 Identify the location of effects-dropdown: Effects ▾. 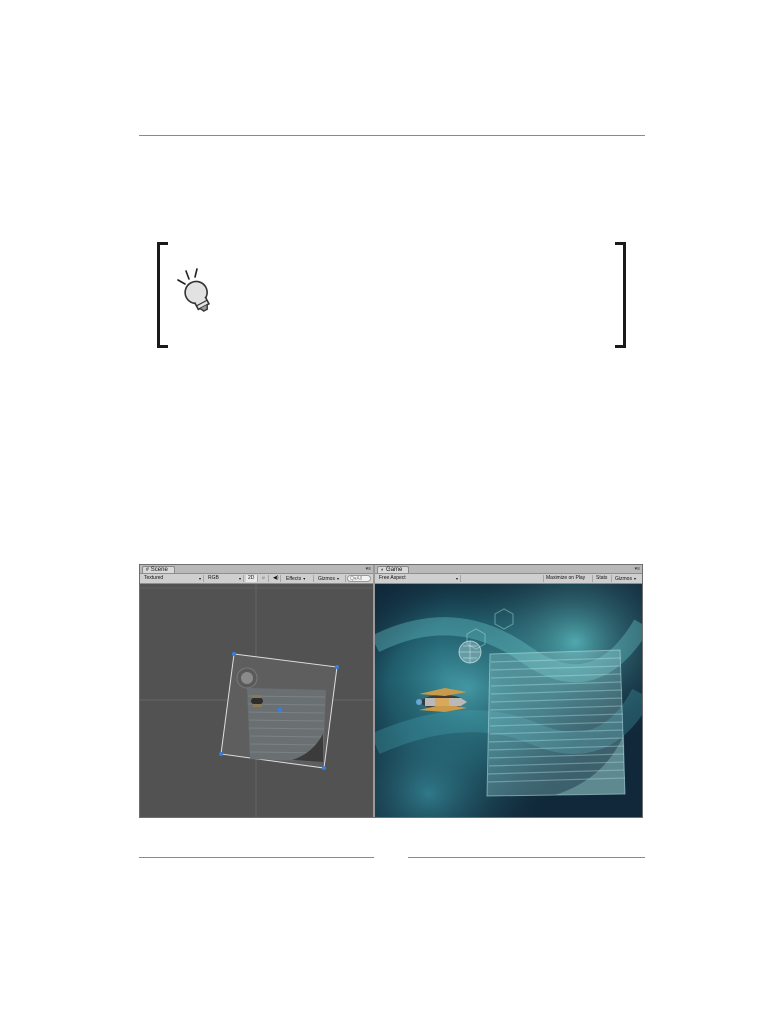
(299, 578).